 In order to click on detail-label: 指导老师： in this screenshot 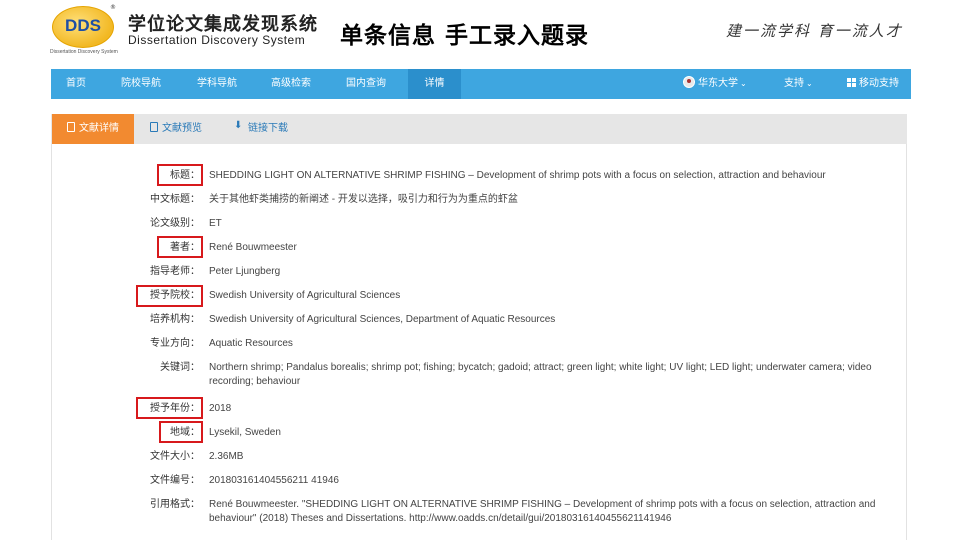, I will do `click(175, 271)`.